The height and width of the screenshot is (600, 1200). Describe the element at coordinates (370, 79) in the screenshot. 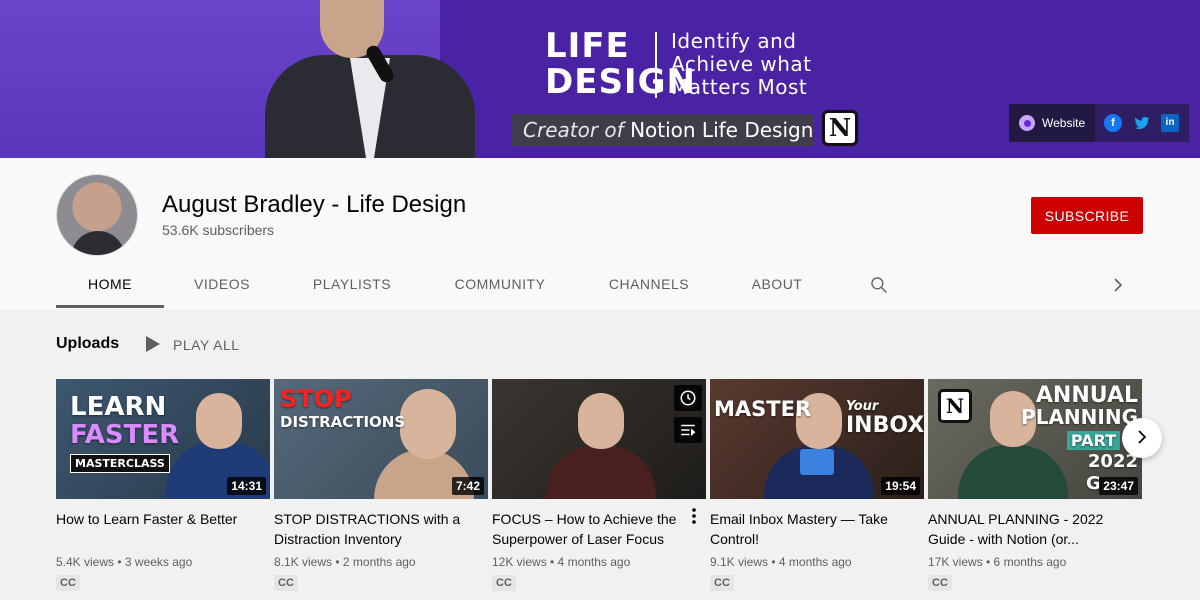

I see `banner-portrait` at that location.